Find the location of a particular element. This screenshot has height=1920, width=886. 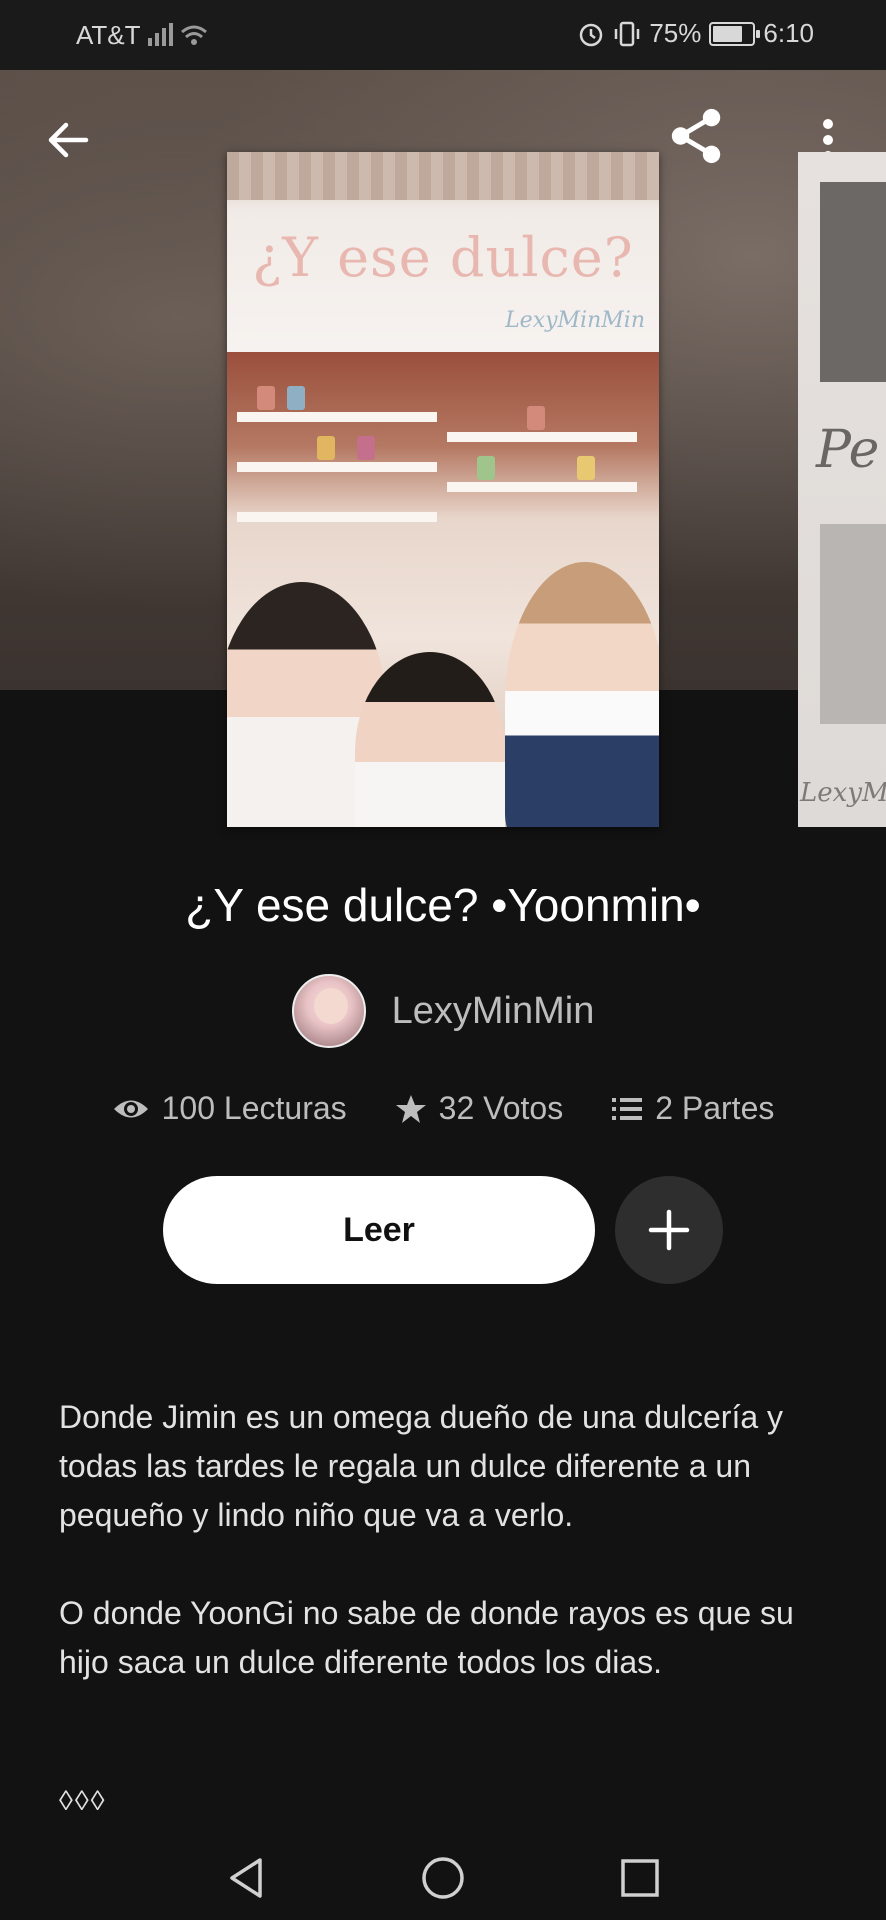

next-story-cover: Pe LexyM is located at coordinates (842, 489).